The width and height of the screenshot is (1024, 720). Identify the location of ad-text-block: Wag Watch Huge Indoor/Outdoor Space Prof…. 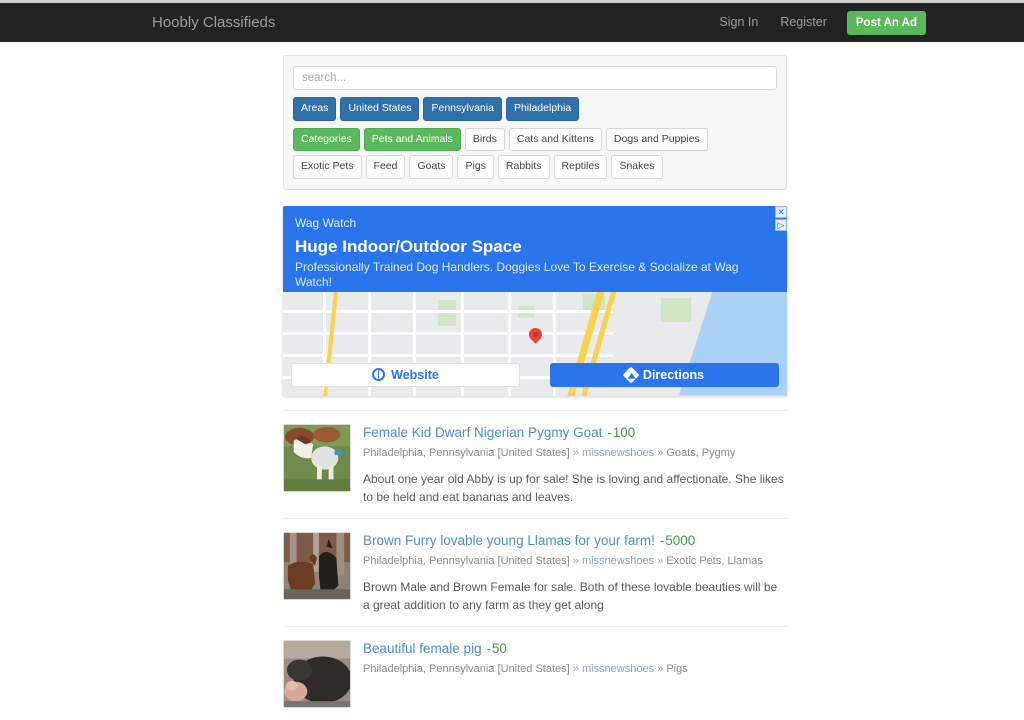
(535, 248).